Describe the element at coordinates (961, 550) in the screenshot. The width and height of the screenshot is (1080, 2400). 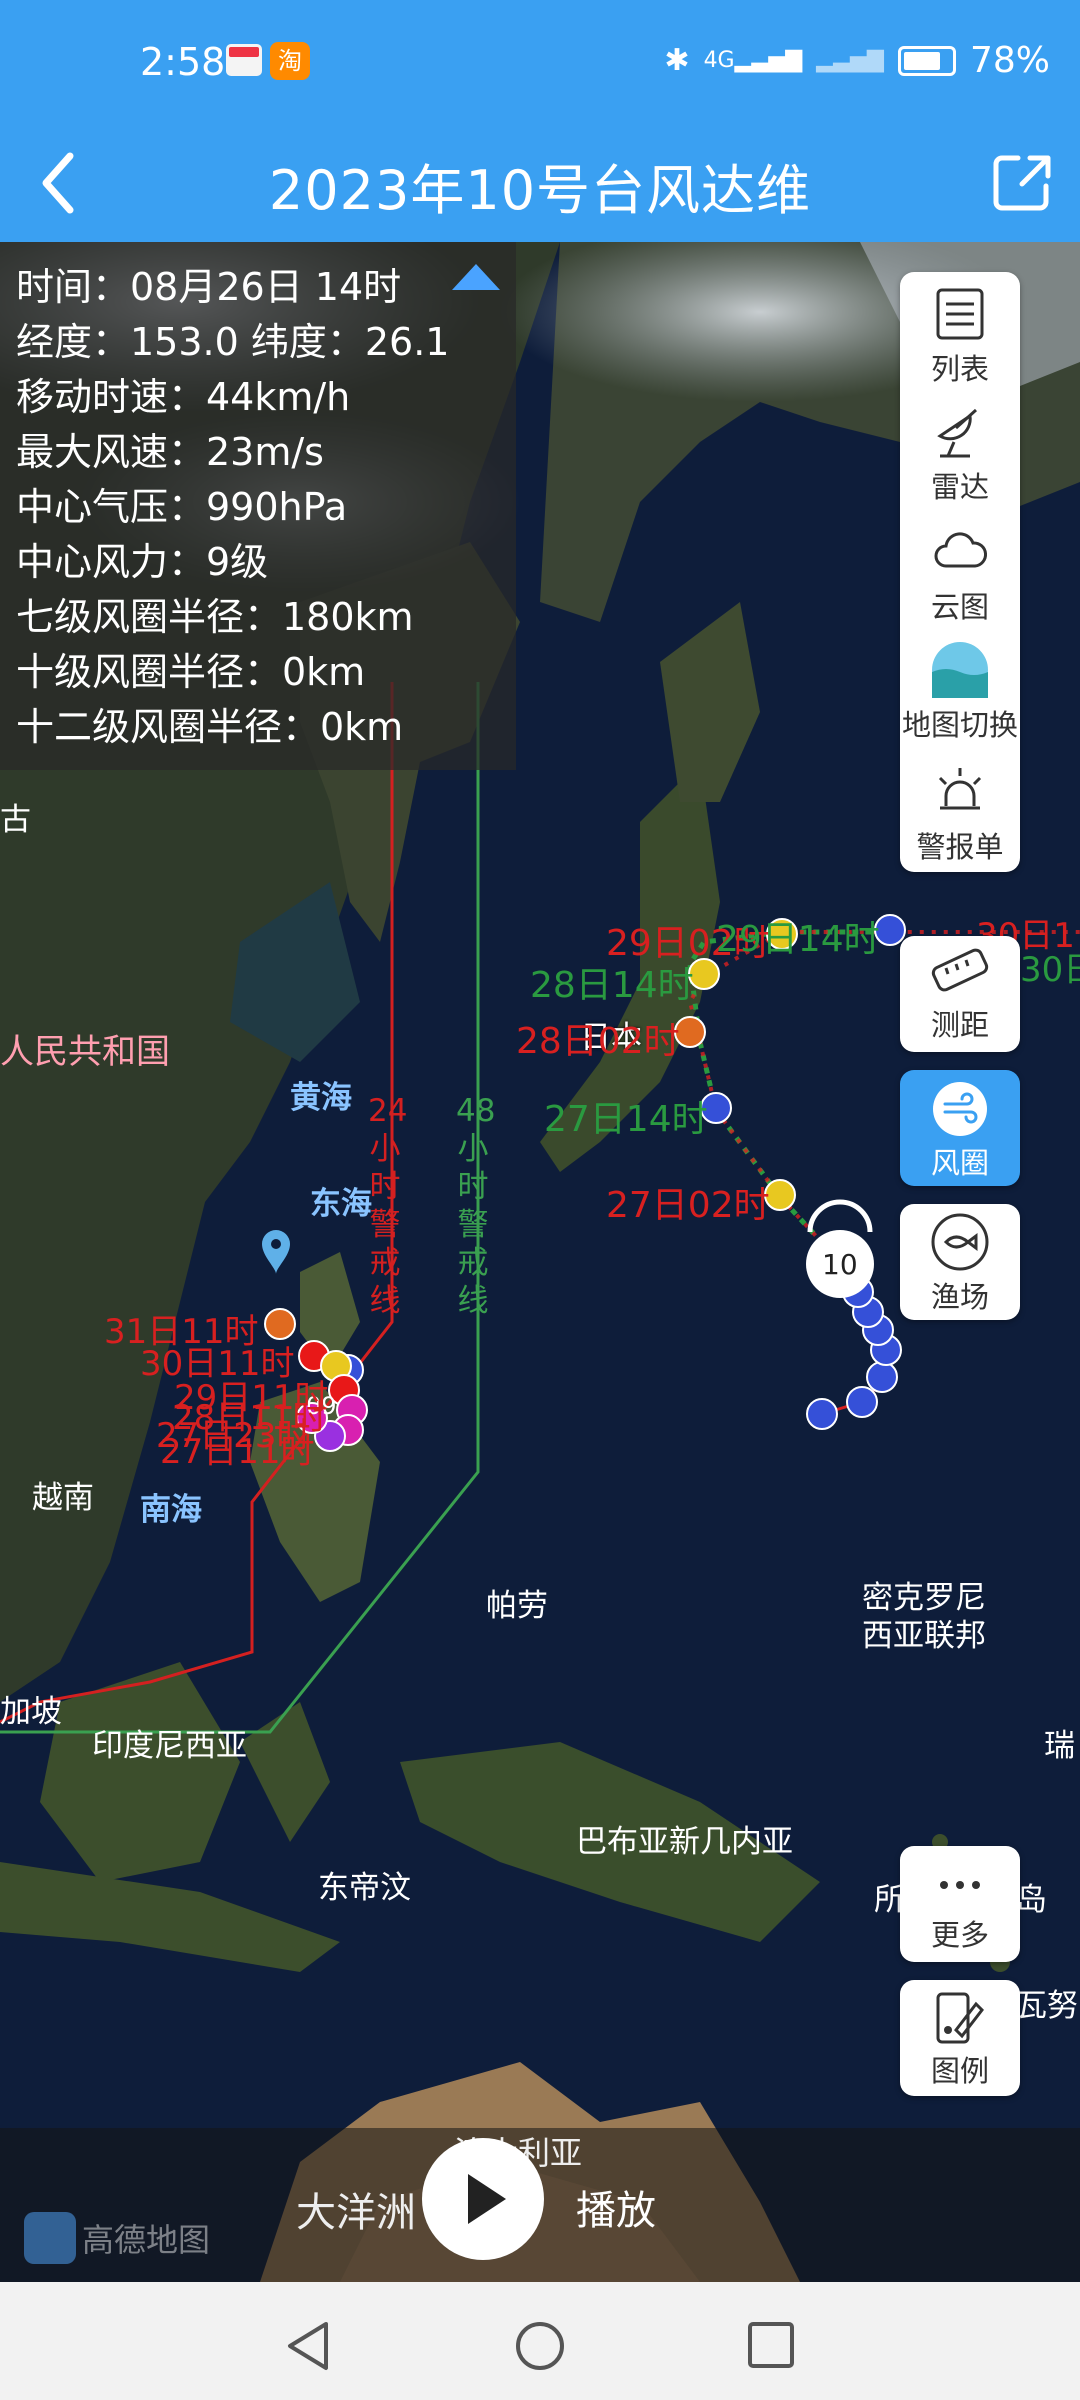
I see `cloud-icon` at that location.